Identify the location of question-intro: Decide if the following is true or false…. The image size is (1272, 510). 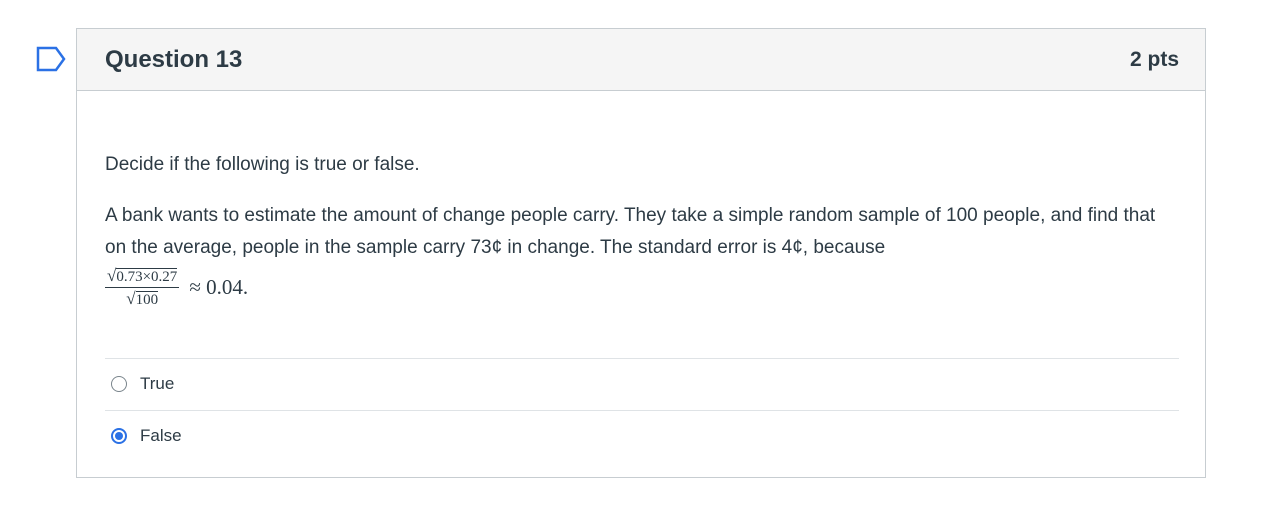
(262, 164).